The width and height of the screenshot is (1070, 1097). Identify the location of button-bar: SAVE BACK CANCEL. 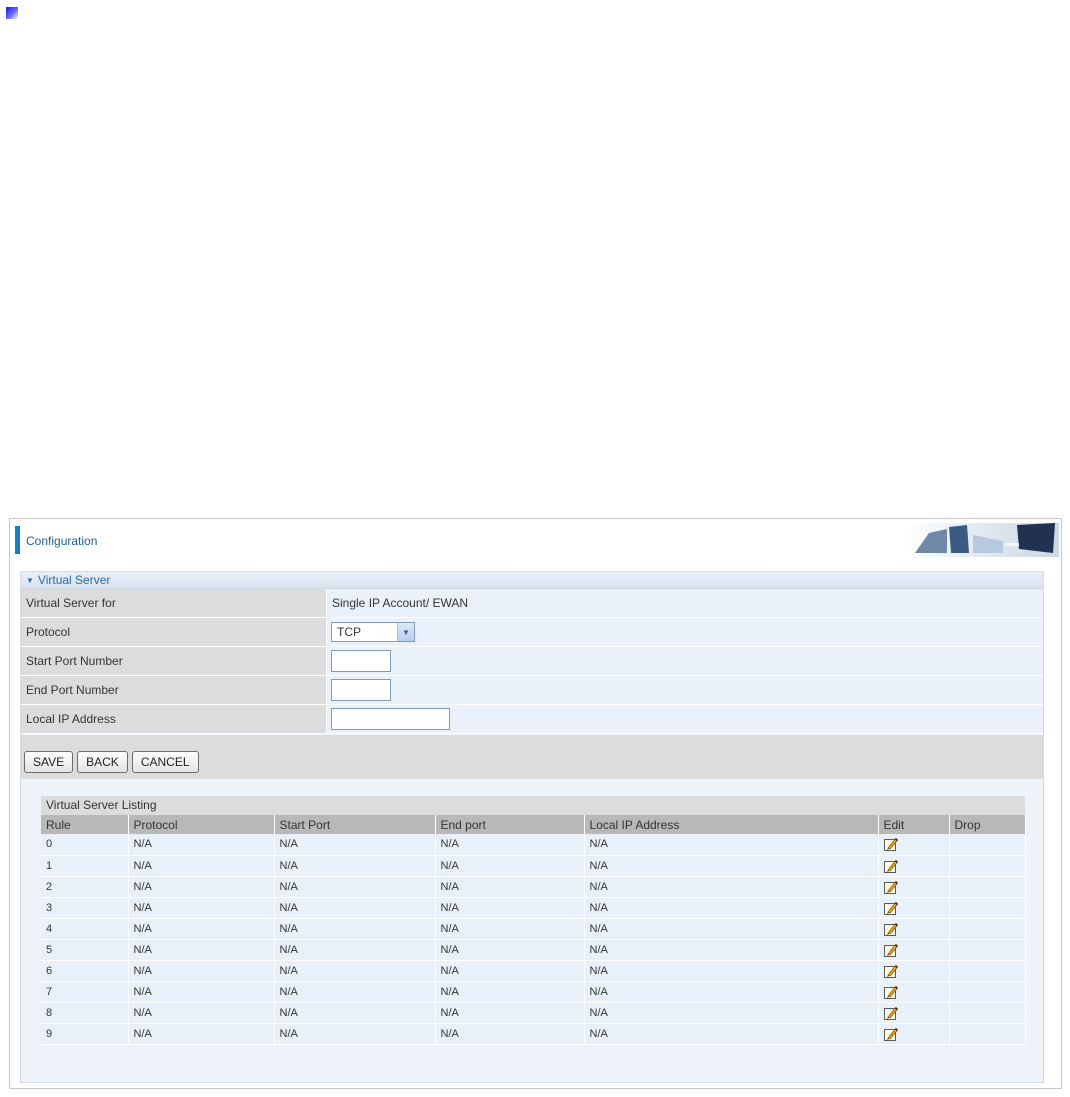
(532, 757).